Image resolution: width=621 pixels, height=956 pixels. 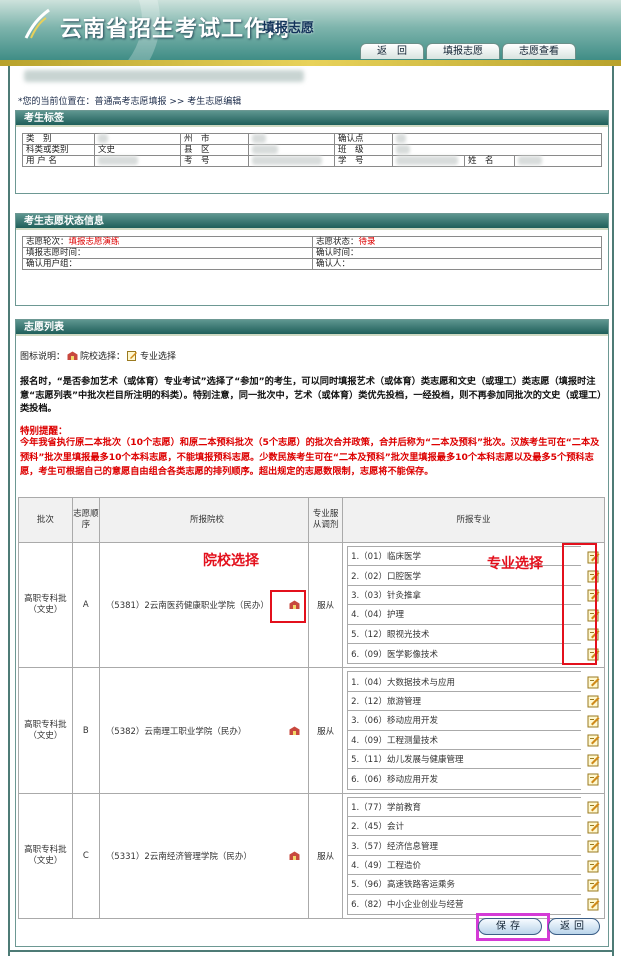 What do you see at coordinates (457, 264) in the screenshot?
I see `confirmer-label: 确认人：` at bounding box center [457, 264].